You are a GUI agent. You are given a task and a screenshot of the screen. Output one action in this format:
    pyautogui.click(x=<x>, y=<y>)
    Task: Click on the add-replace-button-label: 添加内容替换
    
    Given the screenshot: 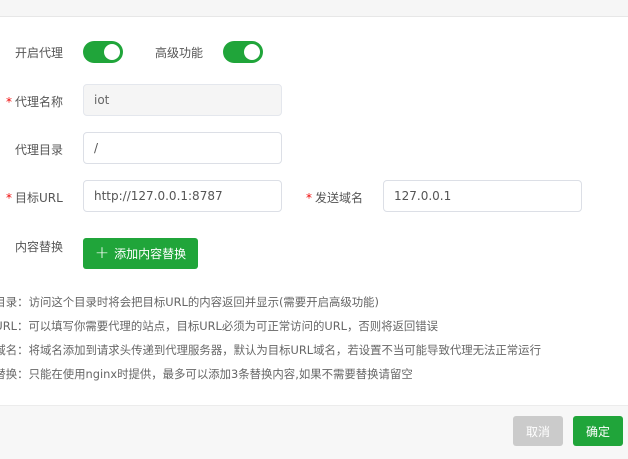 What is the action you would take?
    pyautogui.click(x=150, y=254)
    